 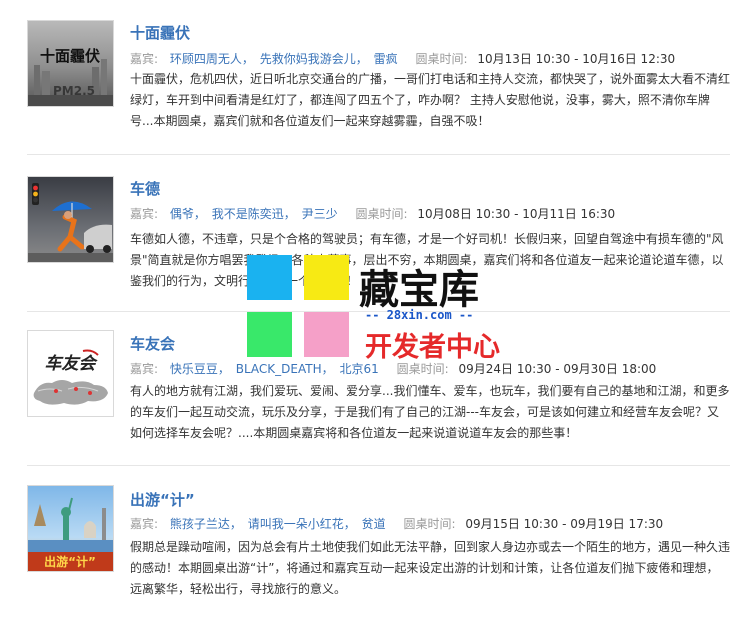 What do you see at coordinates (160, 32) in the screenshot?
I see `topic-title: 十面霾伏` at bounding box center [160, 32].